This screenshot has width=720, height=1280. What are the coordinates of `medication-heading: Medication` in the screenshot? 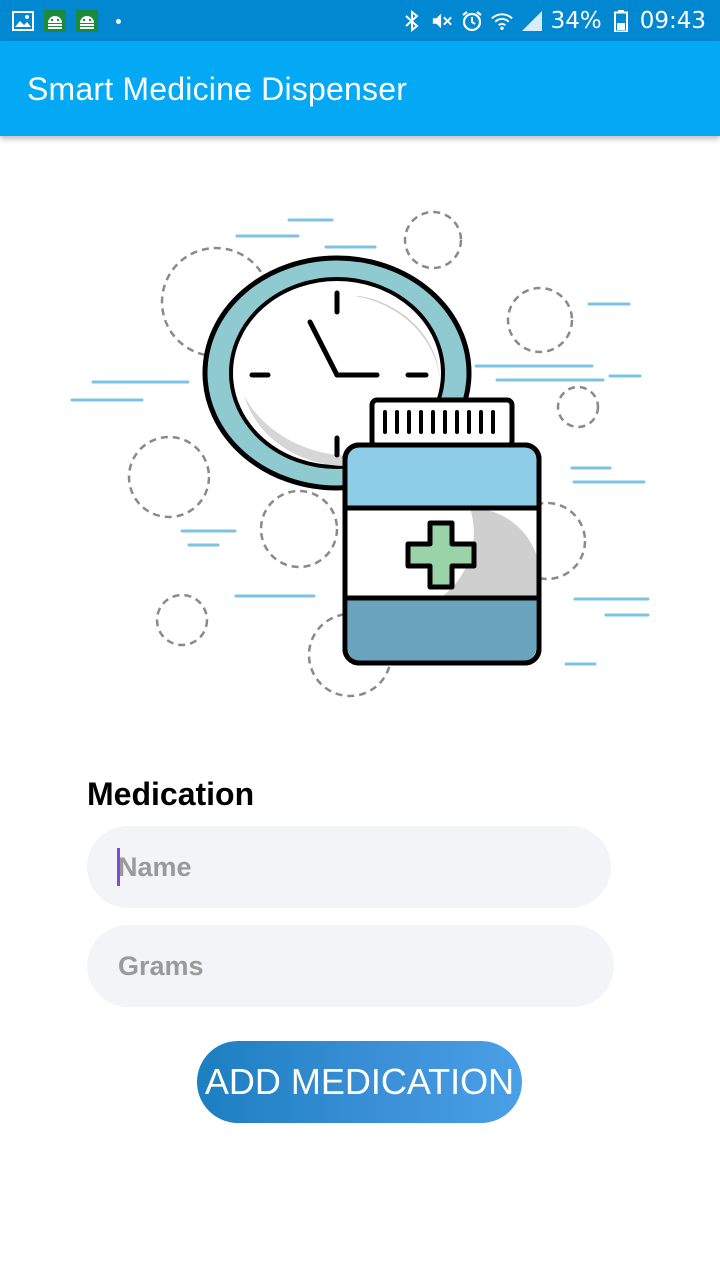 It's located at (171, 794).